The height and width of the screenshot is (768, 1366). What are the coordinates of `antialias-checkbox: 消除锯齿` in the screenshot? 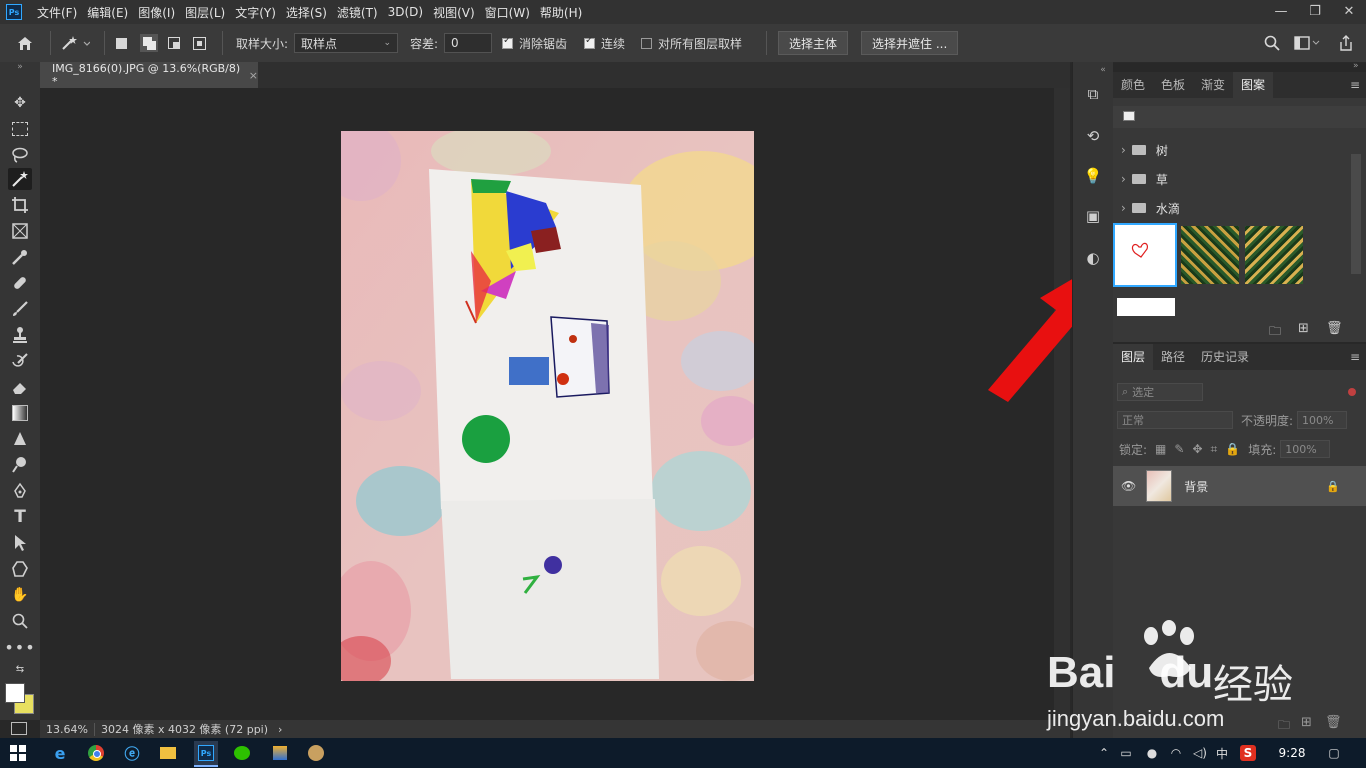 It's located at (534, 43).